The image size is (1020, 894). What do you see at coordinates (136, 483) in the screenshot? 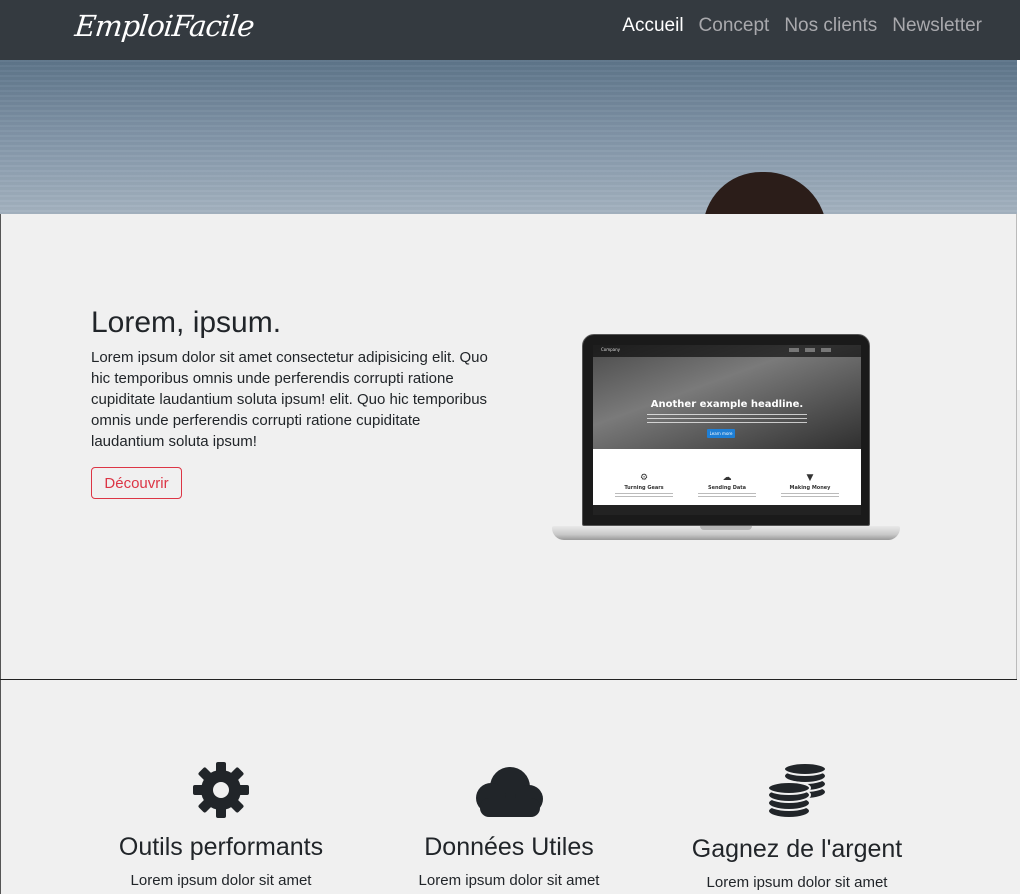
I see `decouvrir-button: Découvrir` at bounding box center [136, 483].